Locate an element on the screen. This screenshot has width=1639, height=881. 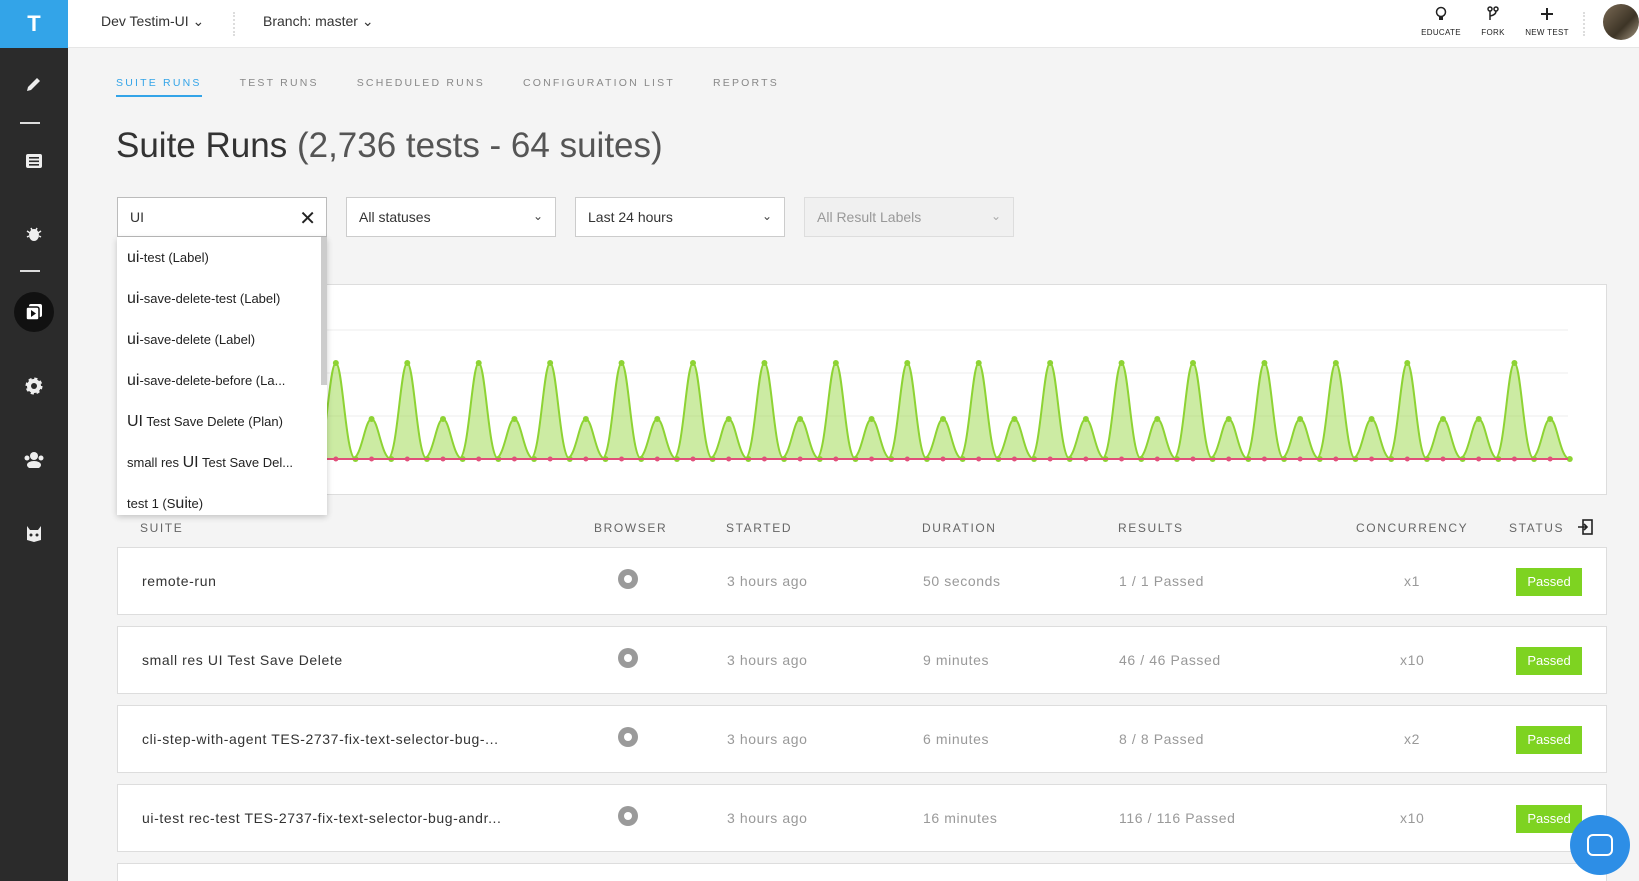
time-range-select: Last 24 hours ⌄ is located at coordinates (680, 217).